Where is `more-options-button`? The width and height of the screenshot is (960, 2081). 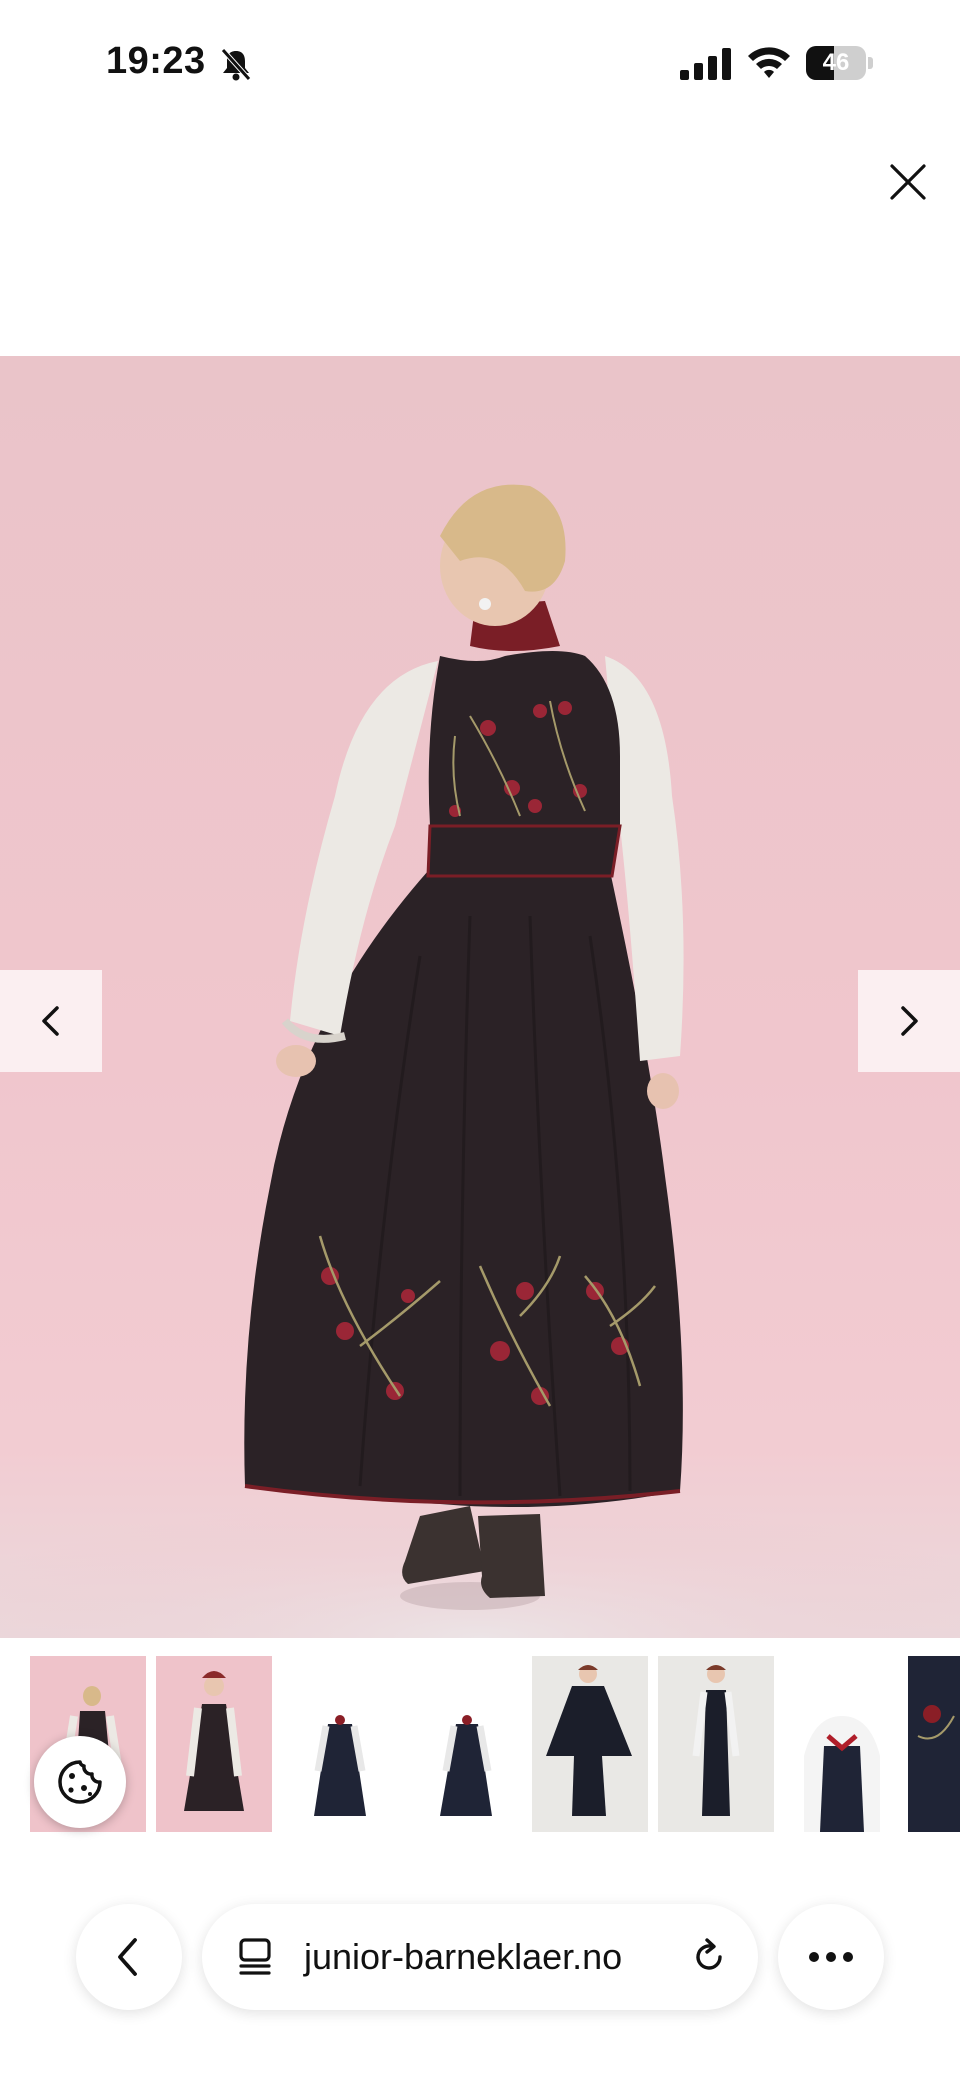 more-options-button is located at coordinates (831, 1957).